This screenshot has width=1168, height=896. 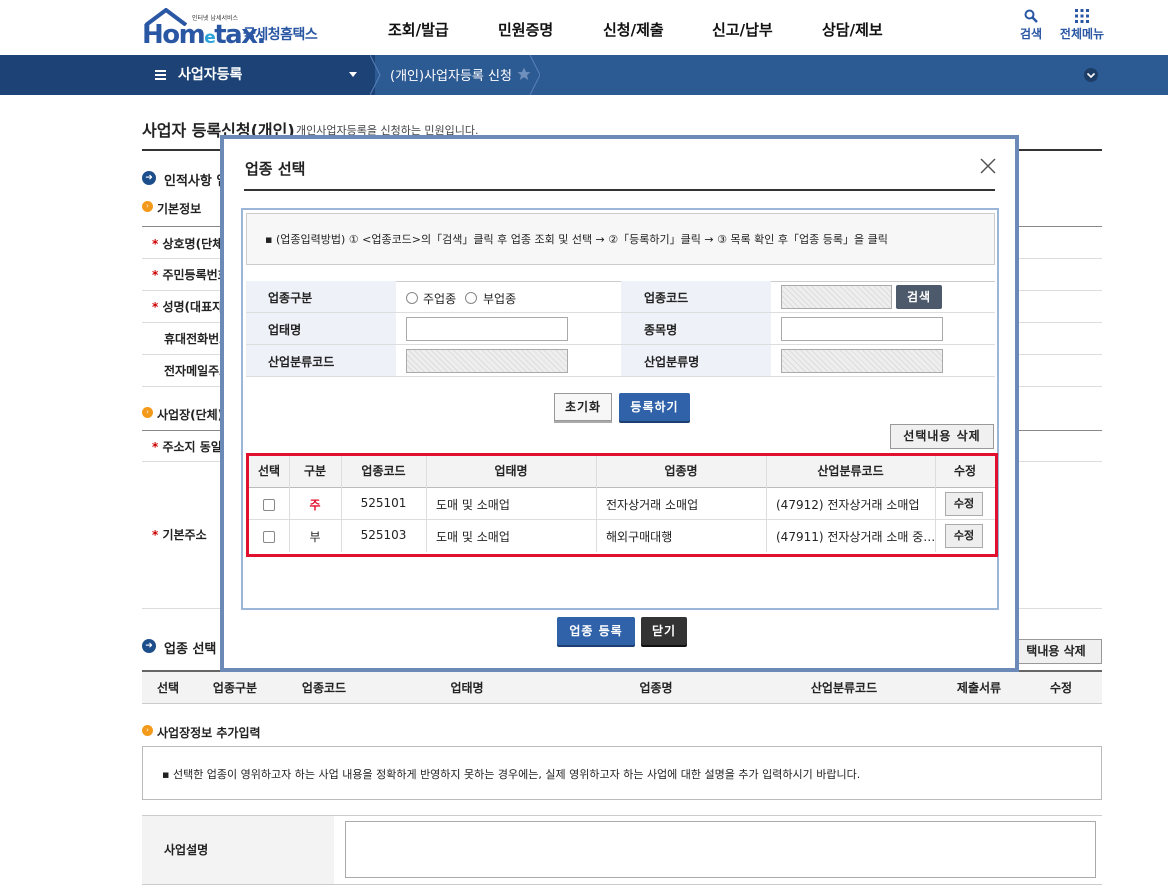 What do you see at coordinates (187, 447) in the screenshot?
I see `field-label-addr-same: * 주소지 동일` at bounding box center [187, 447].